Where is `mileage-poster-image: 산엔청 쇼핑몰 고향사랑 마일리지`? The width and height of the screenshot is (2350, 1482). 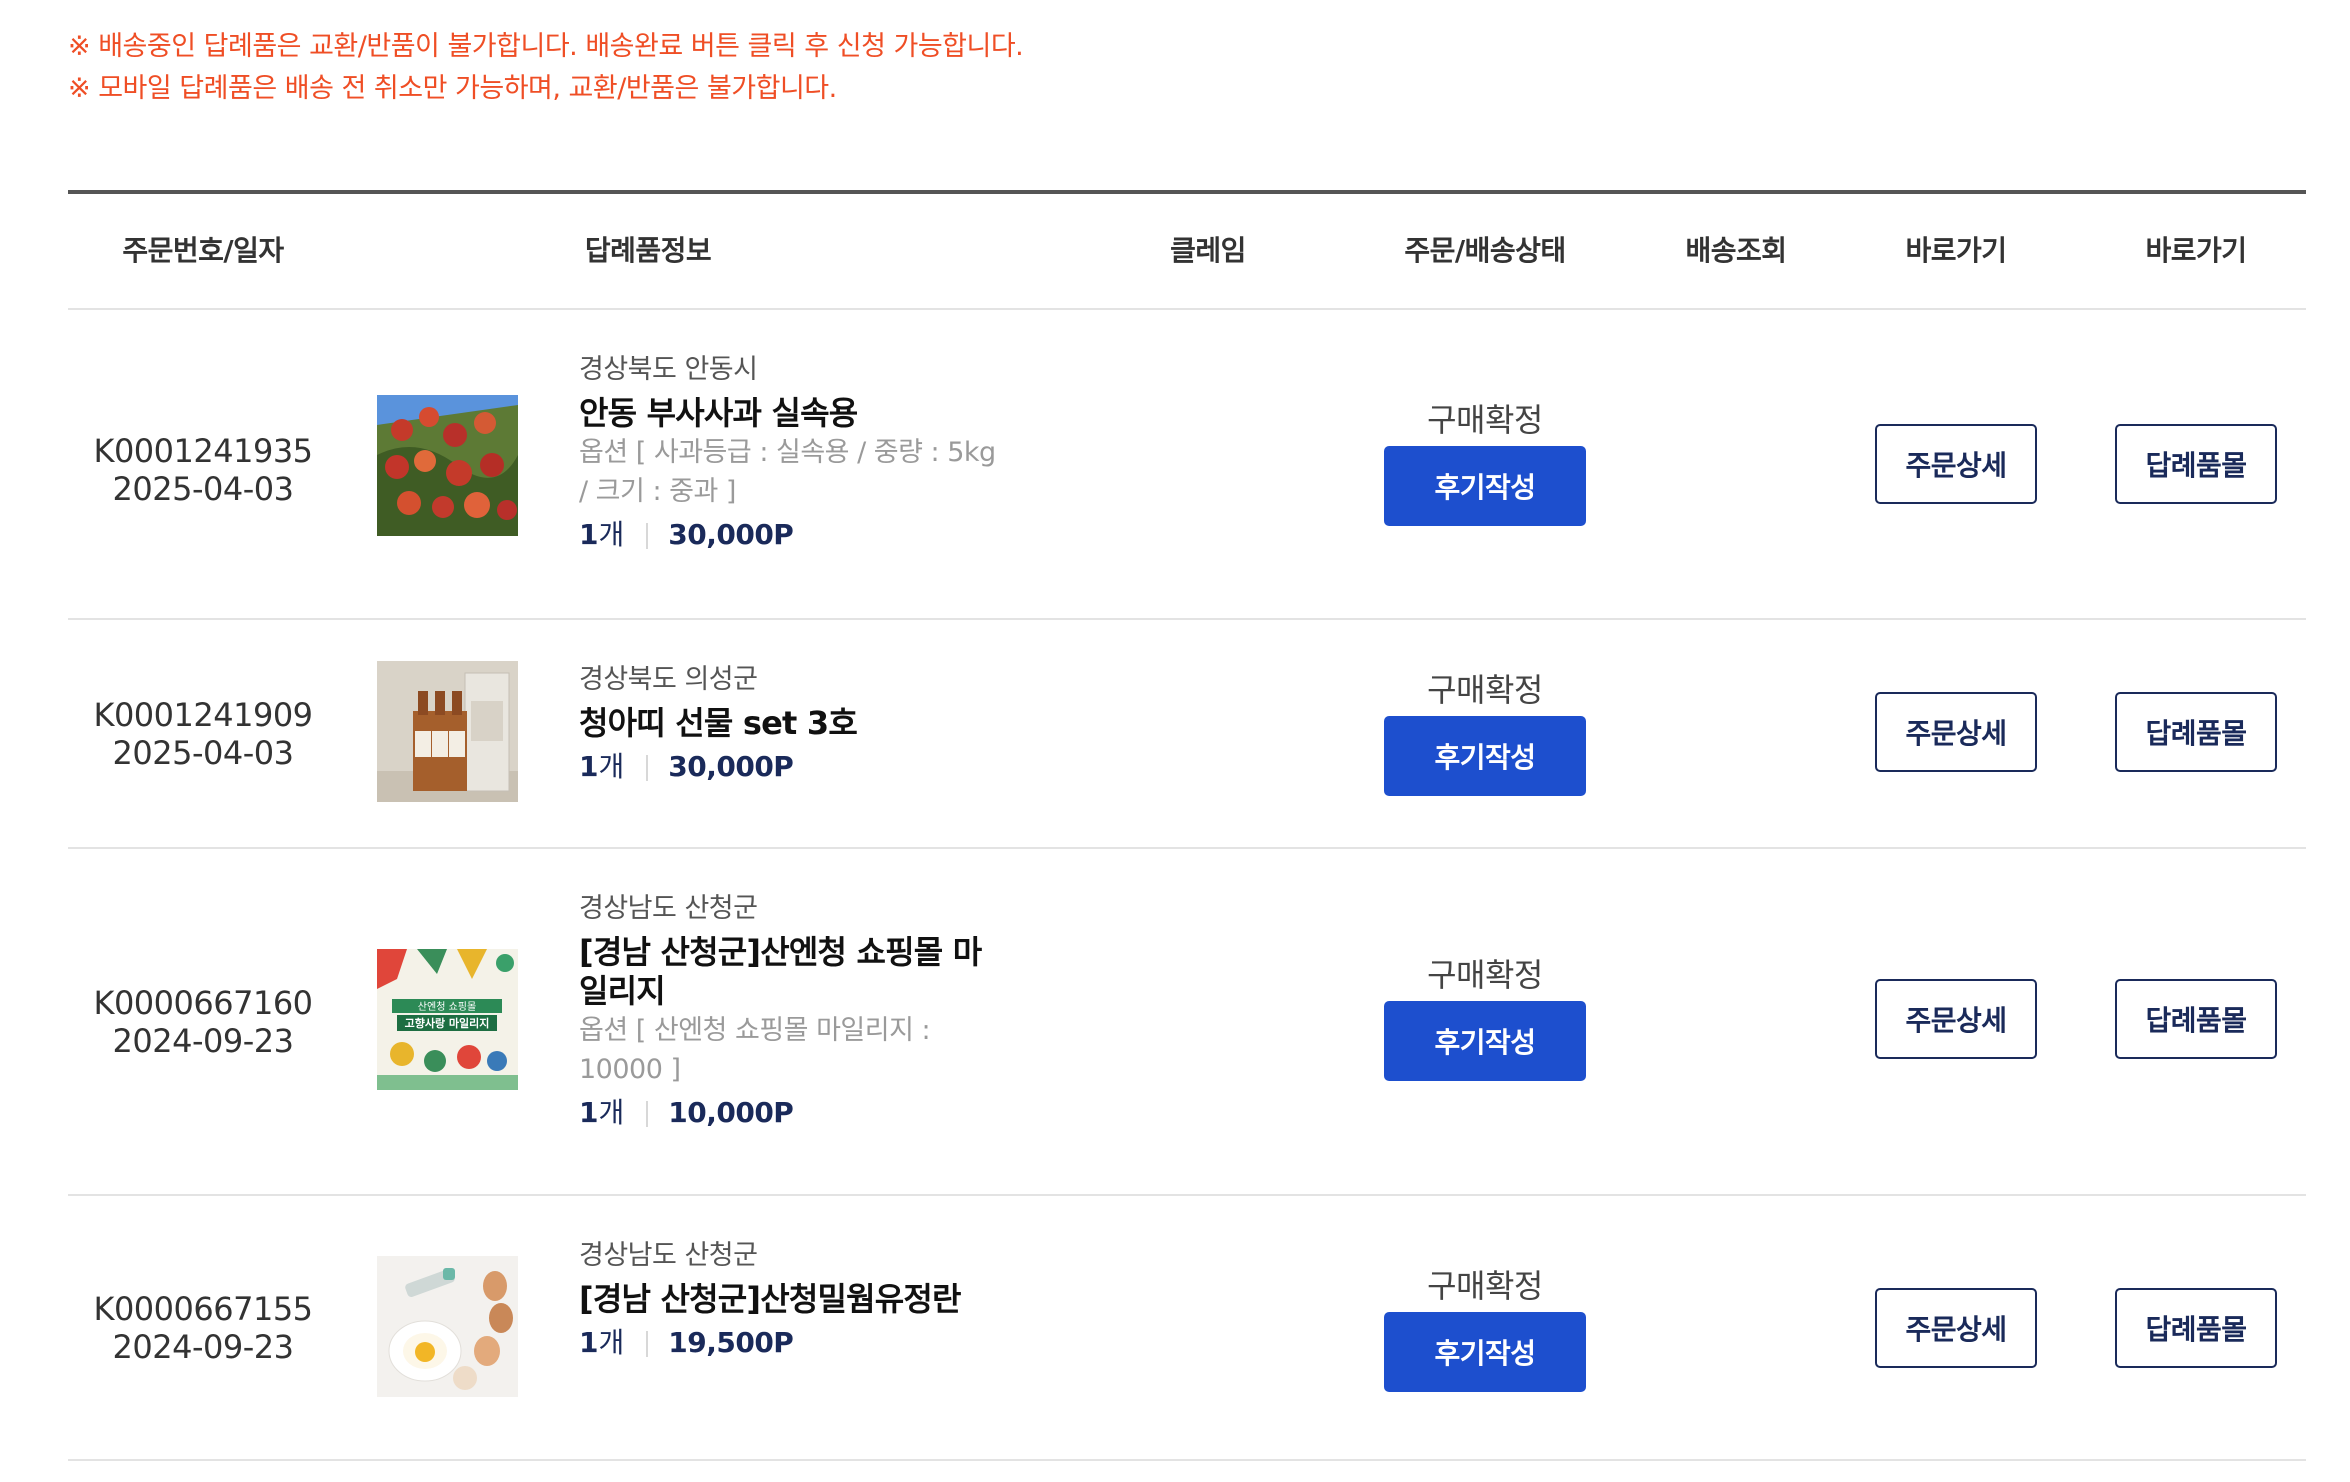
mileage-poster-image: 산엔청 쇼핑몰 고향사랑 마일리지 is located at coordinates (447, 1019).